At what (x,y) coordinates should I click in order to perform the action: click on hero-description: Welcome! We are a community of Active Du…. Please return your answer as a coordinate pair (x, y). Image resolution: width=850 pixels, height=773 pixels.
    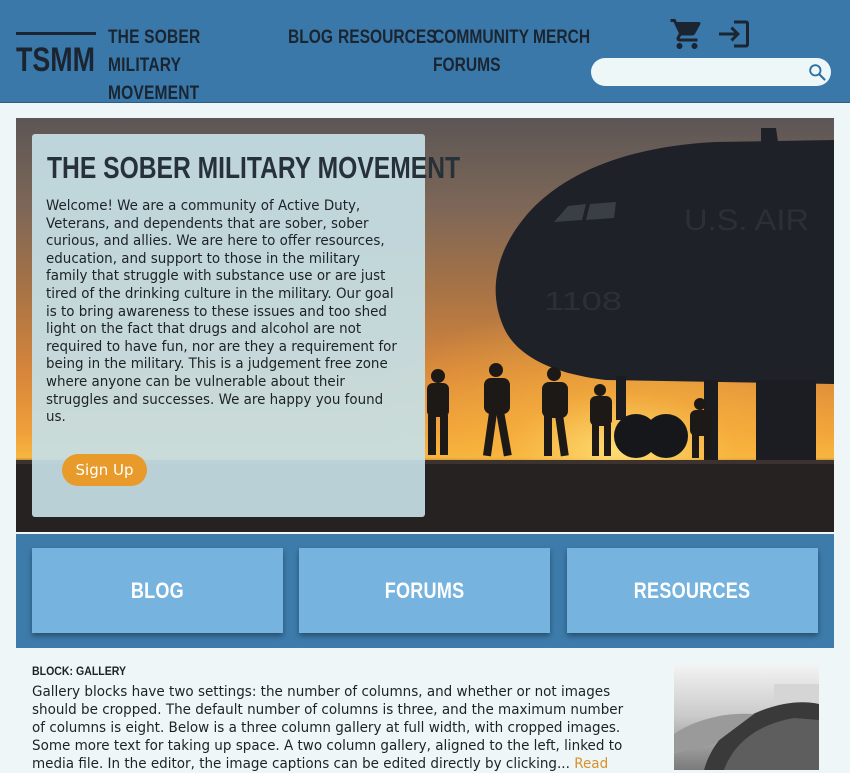
    Looking at the image, I should click on (221, 312).